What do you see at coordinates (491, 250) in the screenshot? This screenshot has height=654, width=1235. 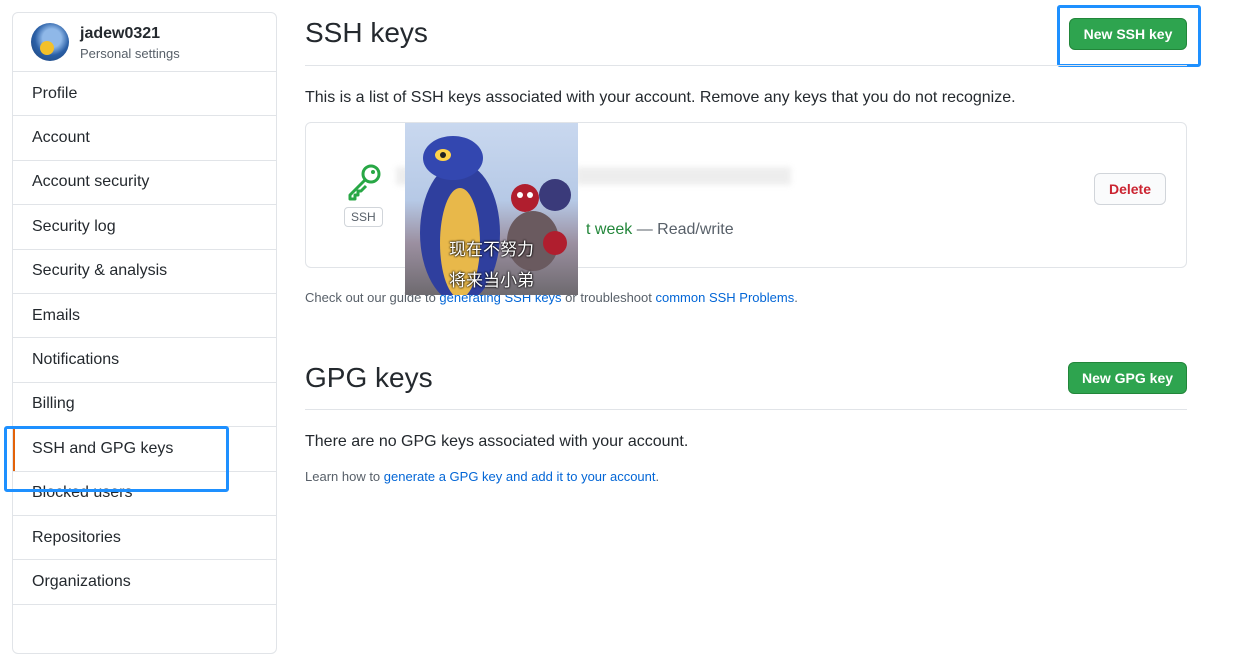 I see `meme-caption-line1: 现在不努力` at bounding box center [491, 250].